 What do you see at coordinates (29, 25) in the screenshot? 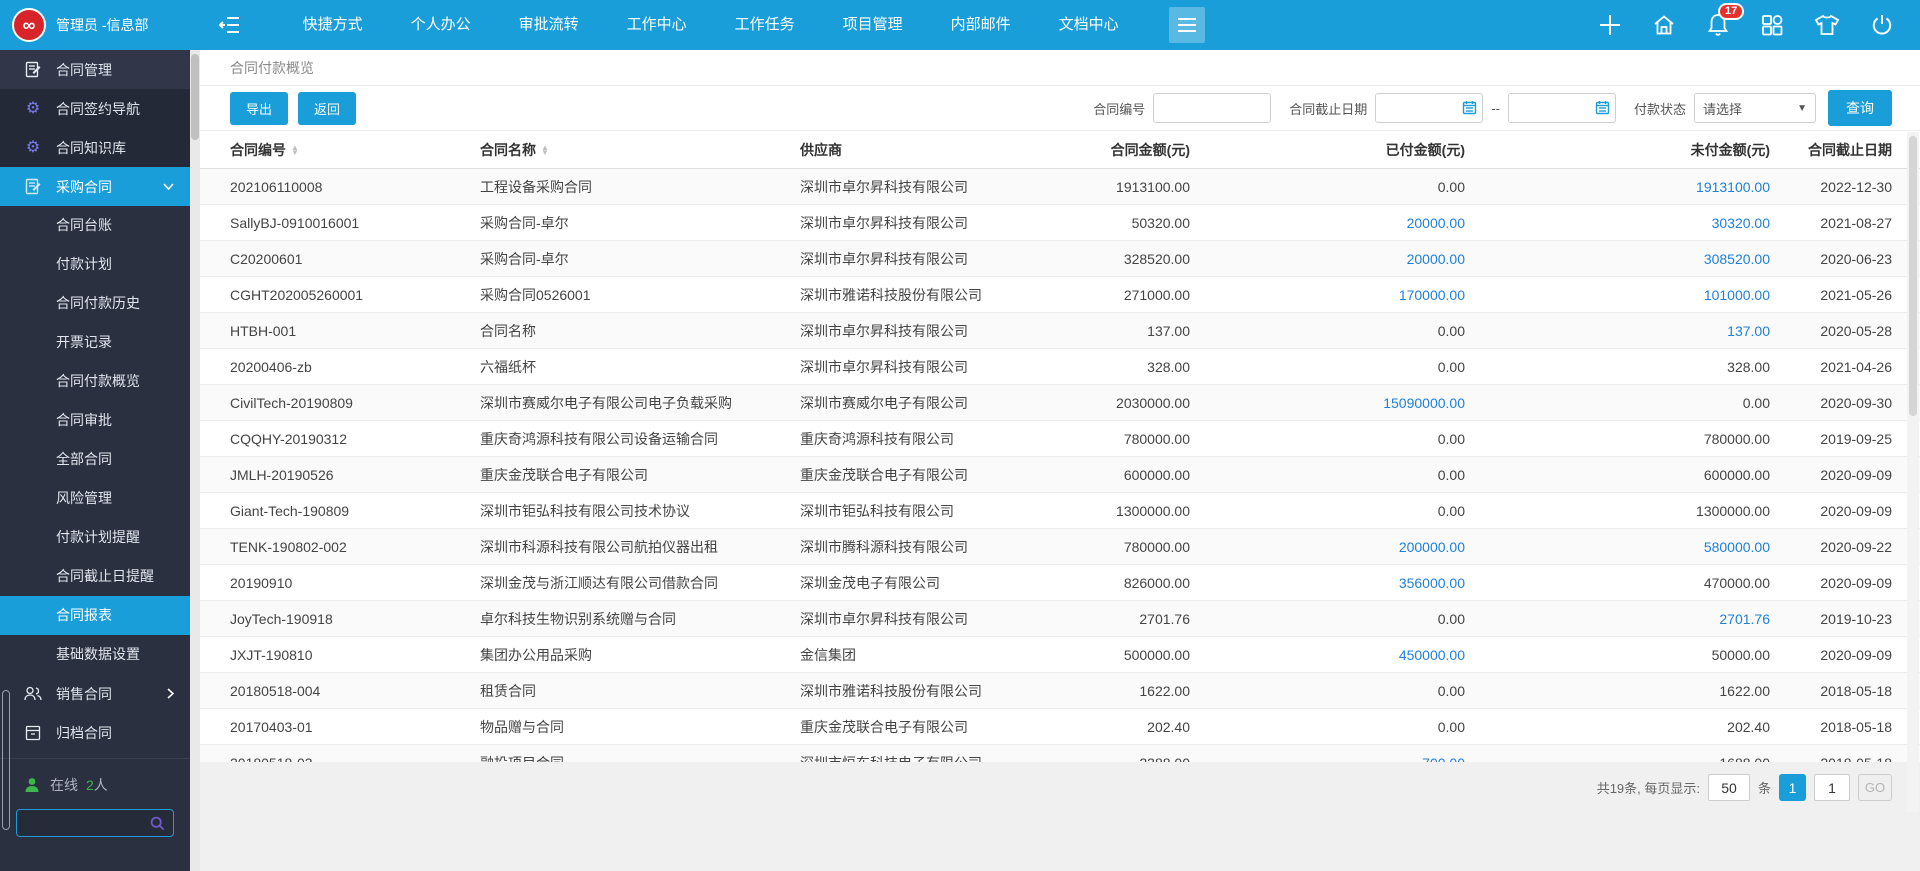
I see `app-logo-icon: ∞` at bounding box center [29, 25].